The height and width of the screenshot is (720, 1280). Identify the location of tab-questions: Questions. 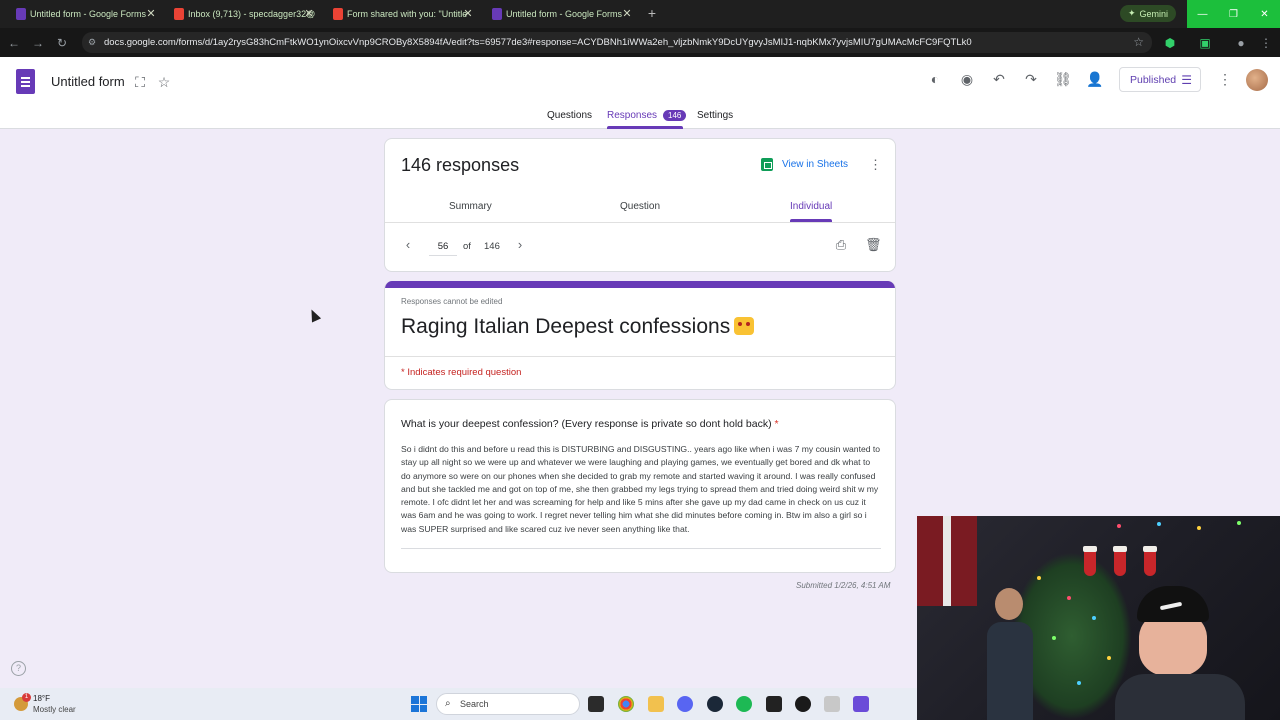
(569, 119).